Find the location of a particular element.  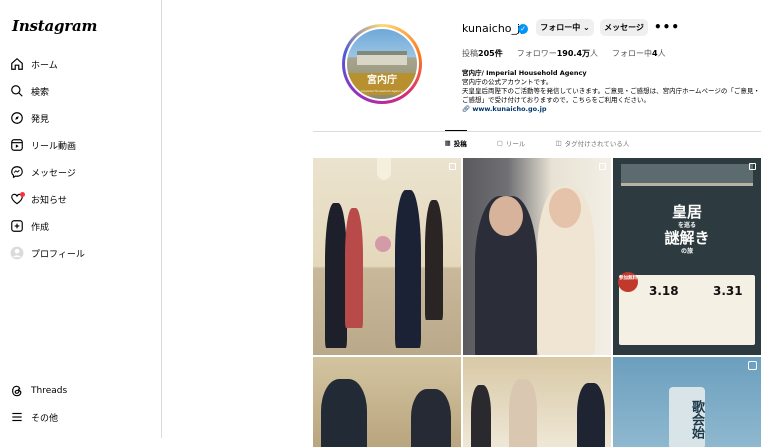

flower-bouquet is located at coordinates (383, 244).